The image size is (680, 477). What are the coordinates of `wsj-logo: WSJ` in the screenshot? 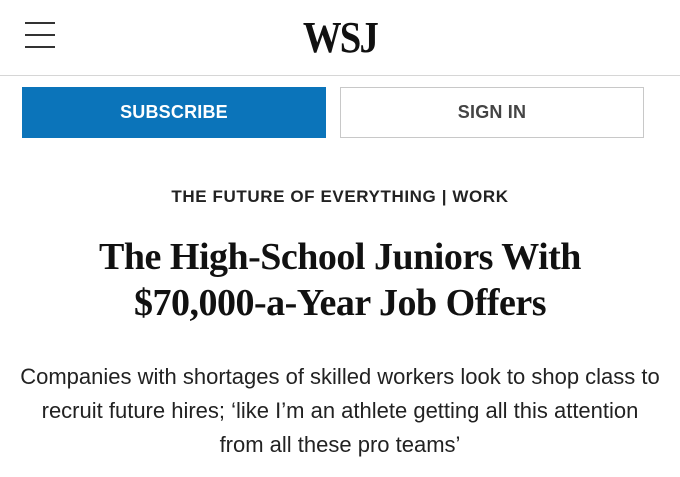 It's located at (340, 38).